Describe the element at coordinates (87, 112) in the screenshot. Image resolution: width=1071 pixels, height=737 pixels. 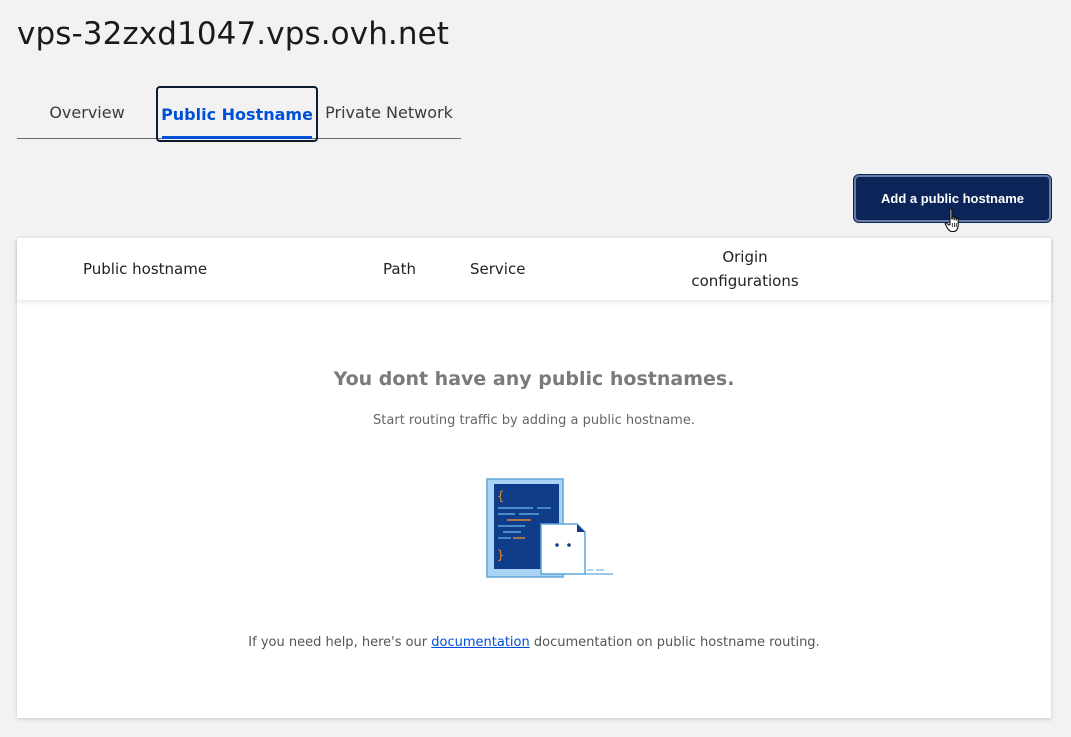
I see `tab-overview: Overview` at that location.